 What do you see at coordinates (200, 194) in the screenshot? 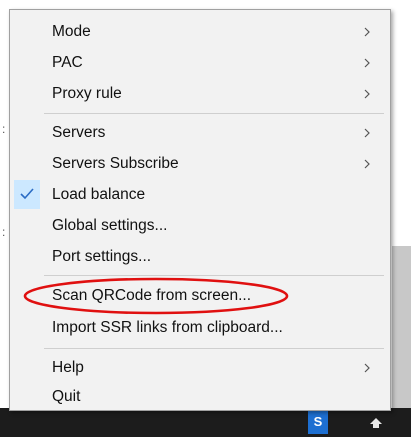
I see `menu-item-load-balance: Load balance` at bounding box center [200, 194].